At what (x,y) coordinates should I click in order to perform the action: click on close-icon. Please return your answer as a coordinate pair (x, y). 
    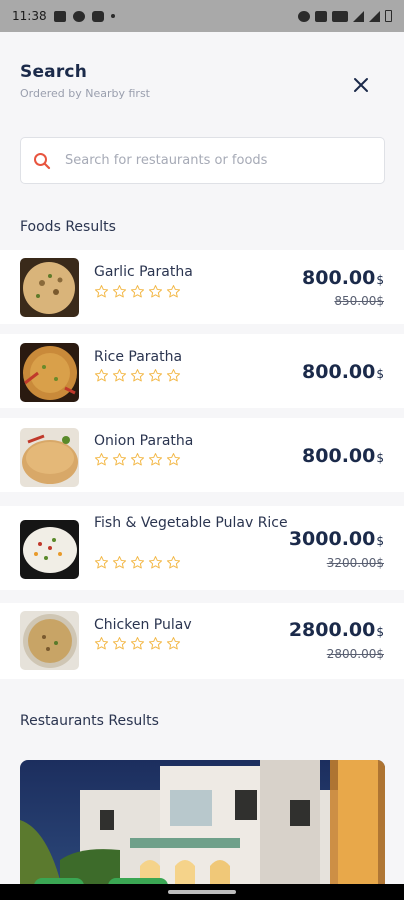
    Looking at the image, I should click on (361, 85).